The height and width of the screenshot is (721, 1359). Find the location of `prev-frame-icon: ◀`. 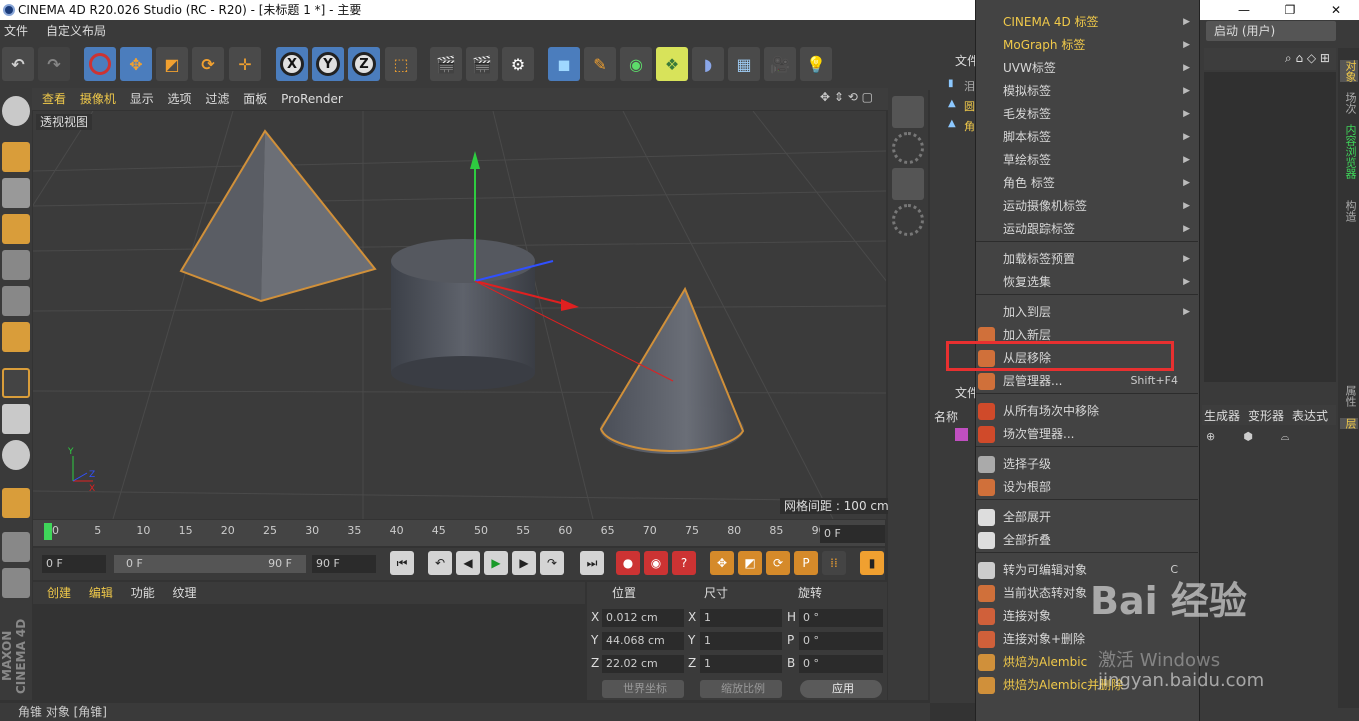

prev-frame-icon: ◀ is located at coordinates (468, 563).